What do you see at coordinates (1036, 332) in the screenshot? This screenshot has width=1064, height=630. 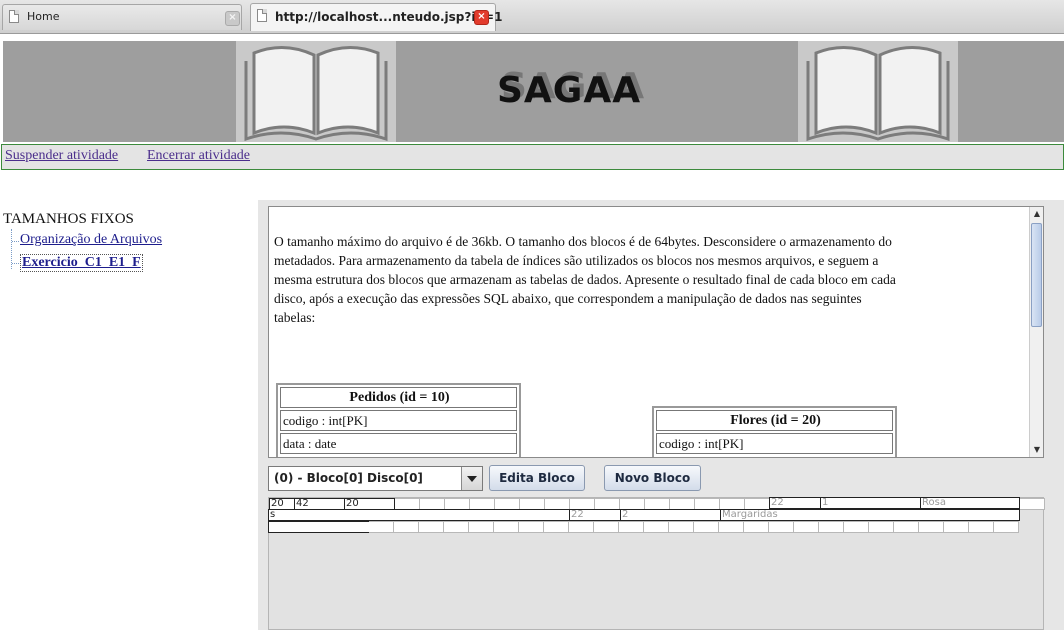 I see `vertical-scrollbar: ▲ ▼` at bounding box center [1036, 332].